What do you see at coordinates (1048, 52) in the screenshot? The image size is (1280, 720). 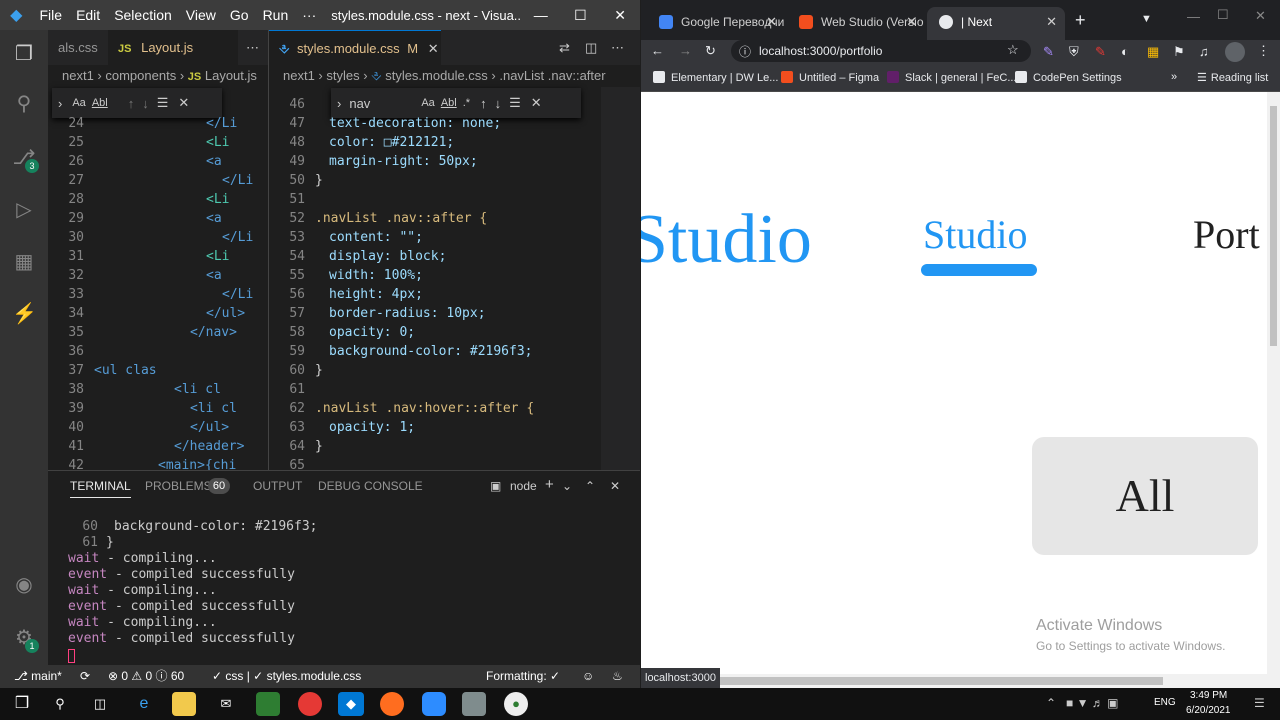 I see `extension-pen-icon: ✎` at bounding box center [1048, 52].